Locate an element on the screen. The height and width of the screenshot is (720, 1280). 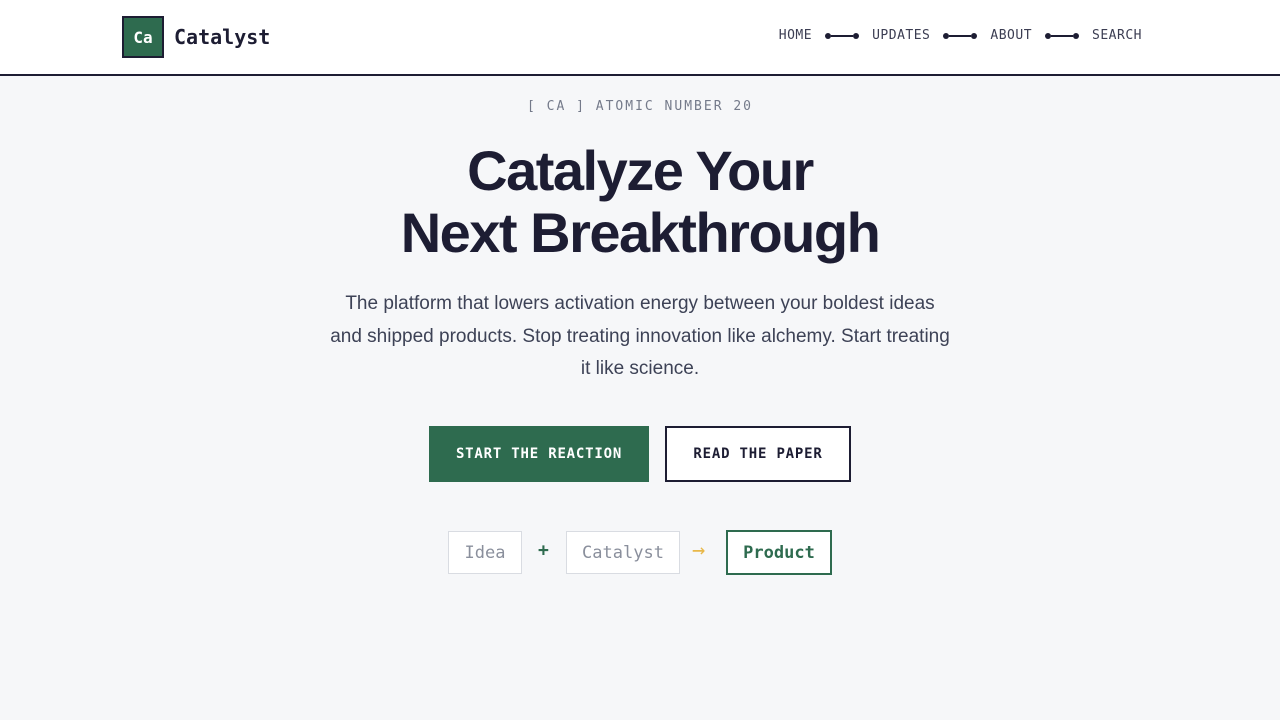
logo-symbol: Ca is located at coordinates (143, 37).